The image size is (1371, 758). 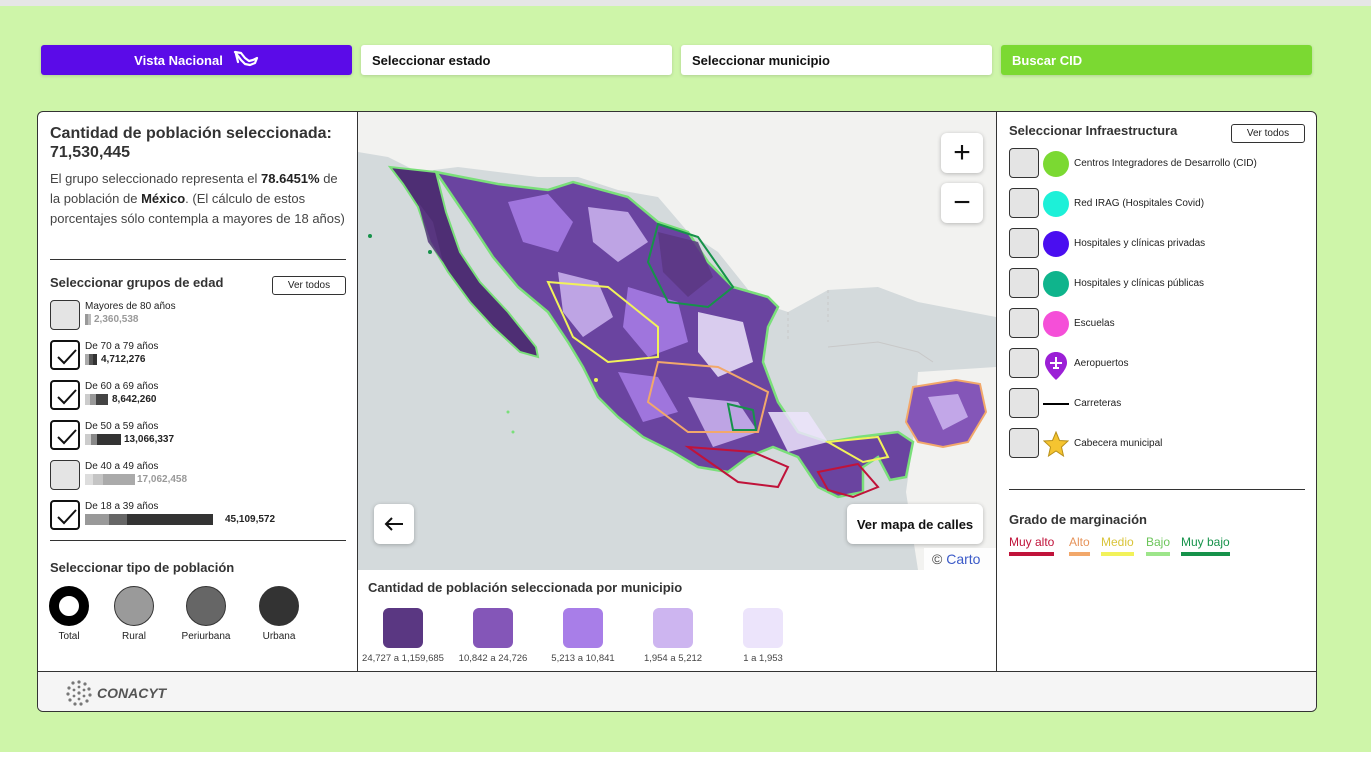 What do you see at coordinates (200, 396) in the screenshot?
I see `age-row-60-69: De 60 a 69 años 8,642,260` at bounding box center [200, 396].